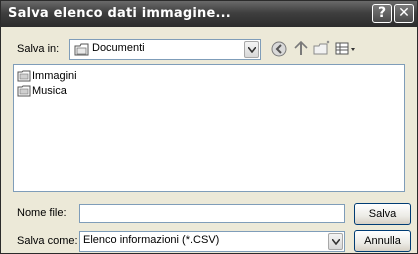  I want to click on up-folder-button, so click(301, 49).